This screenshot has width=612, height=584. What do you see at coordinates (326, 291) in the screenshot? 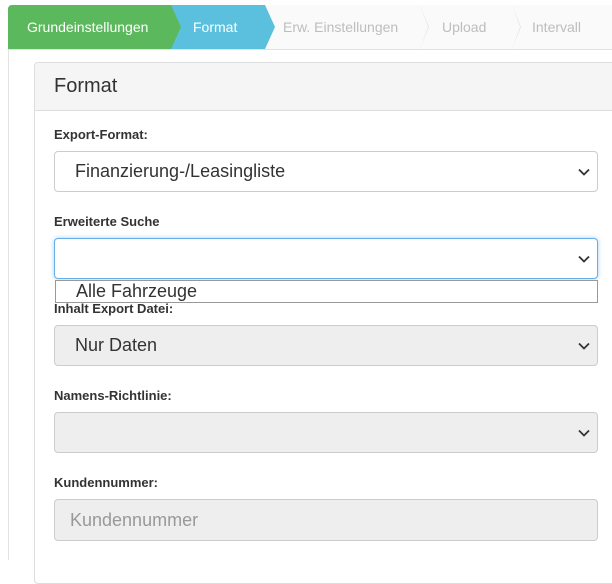
I see `extended-search-option: Alle Fahrzeuge` at bounding box center [326, 291].